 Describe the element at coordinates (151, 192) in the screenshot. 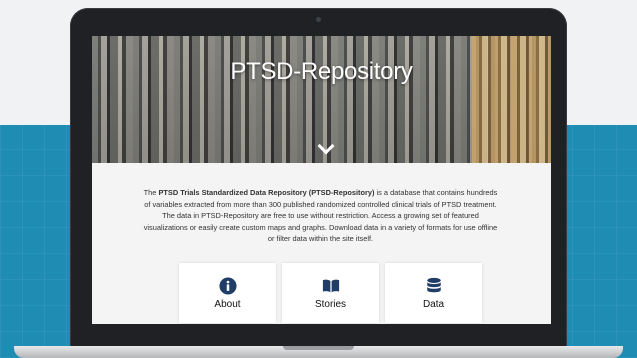

I see `intro-lead: The` at that location.